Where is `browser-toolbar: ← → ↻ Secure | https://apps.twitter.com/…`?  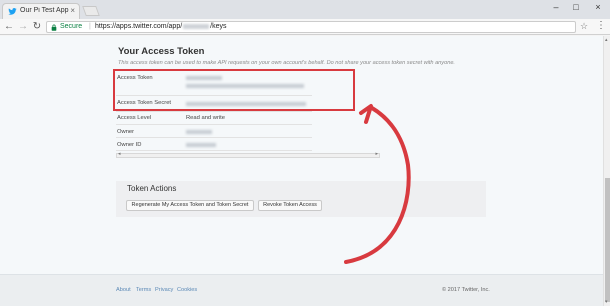
browser-toolbar: ← → ↻ Secure | https://apps.twitter.com/… is located at coordinates (305, 27).